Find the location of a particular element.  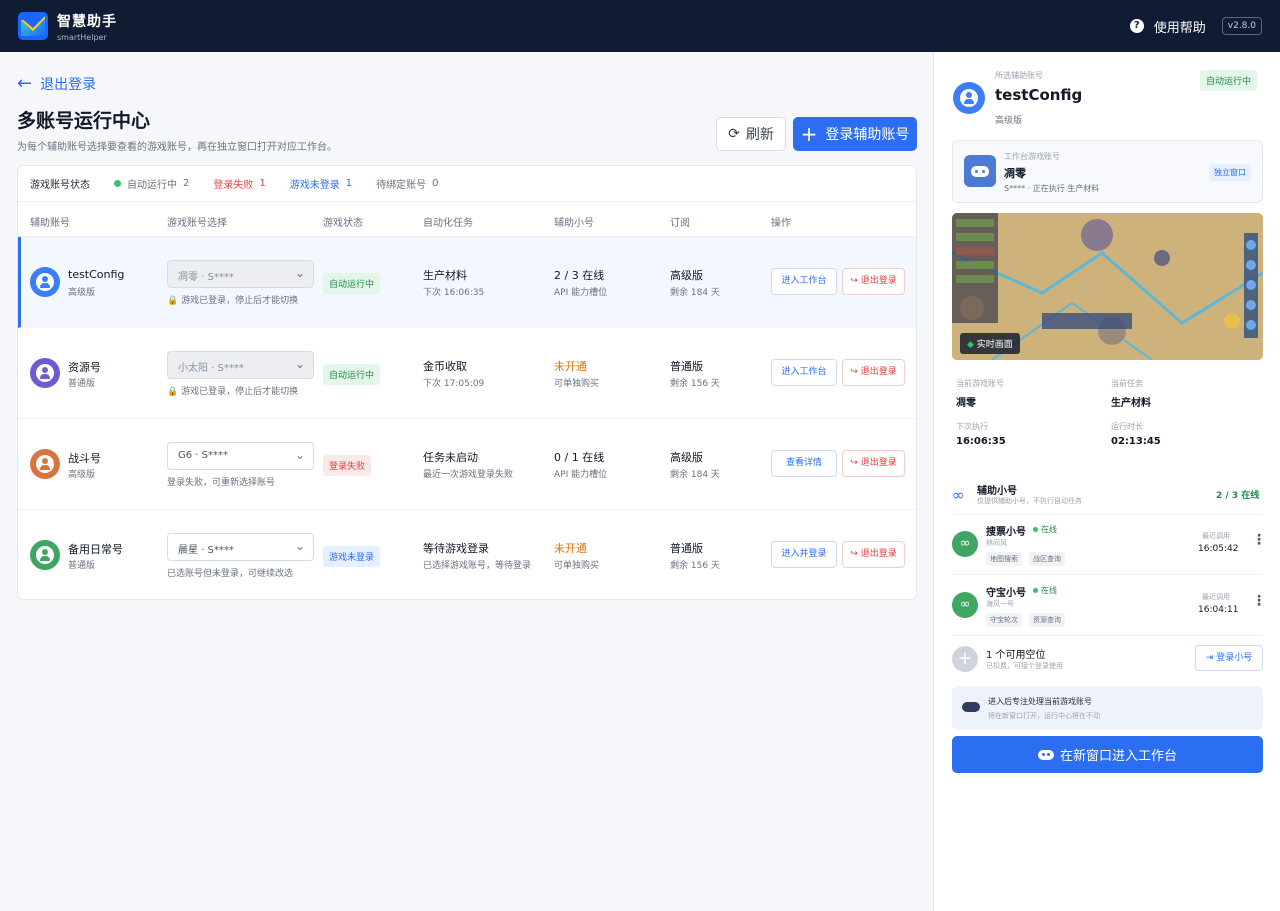

sub-accounts-note: 可单独购买 is located at coordinates (577, 384).